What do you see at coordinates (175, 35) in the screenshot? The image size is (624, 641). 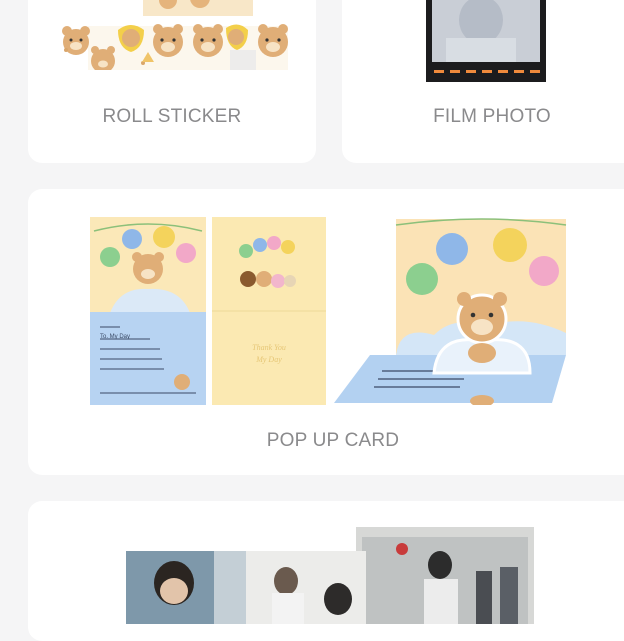 I see `roll-sticker-image` at bounding box center [175, 35].